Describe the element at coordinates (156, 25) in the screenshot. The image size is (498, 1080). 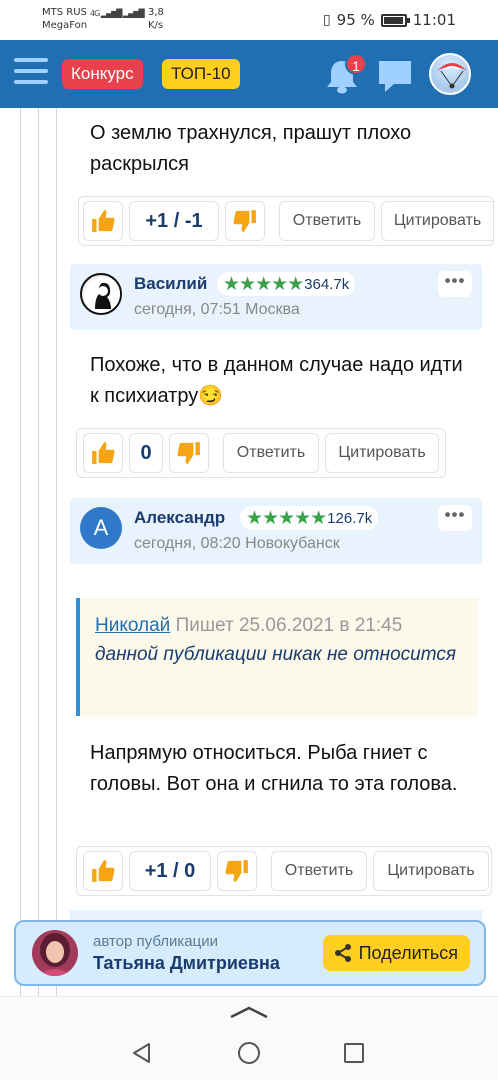
I see `speed-unit: K/s` at that location.